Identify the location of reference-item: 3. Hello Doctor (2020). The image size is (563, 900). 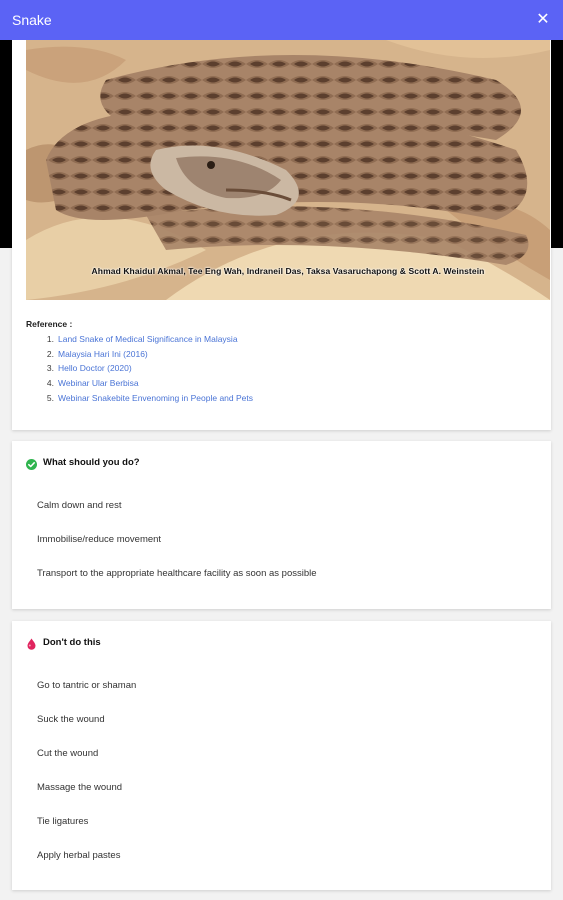
(146, 368).